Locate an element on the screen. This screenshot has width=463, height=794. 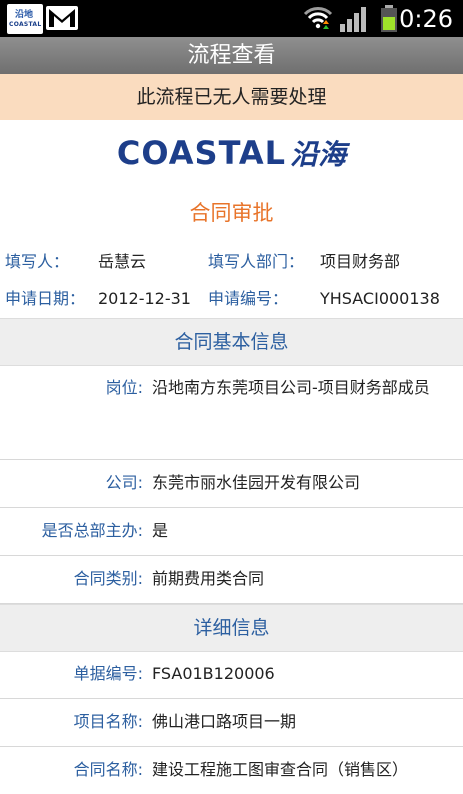
company-logo: COASTAL 沿海 is located at coordinates (231, 153).